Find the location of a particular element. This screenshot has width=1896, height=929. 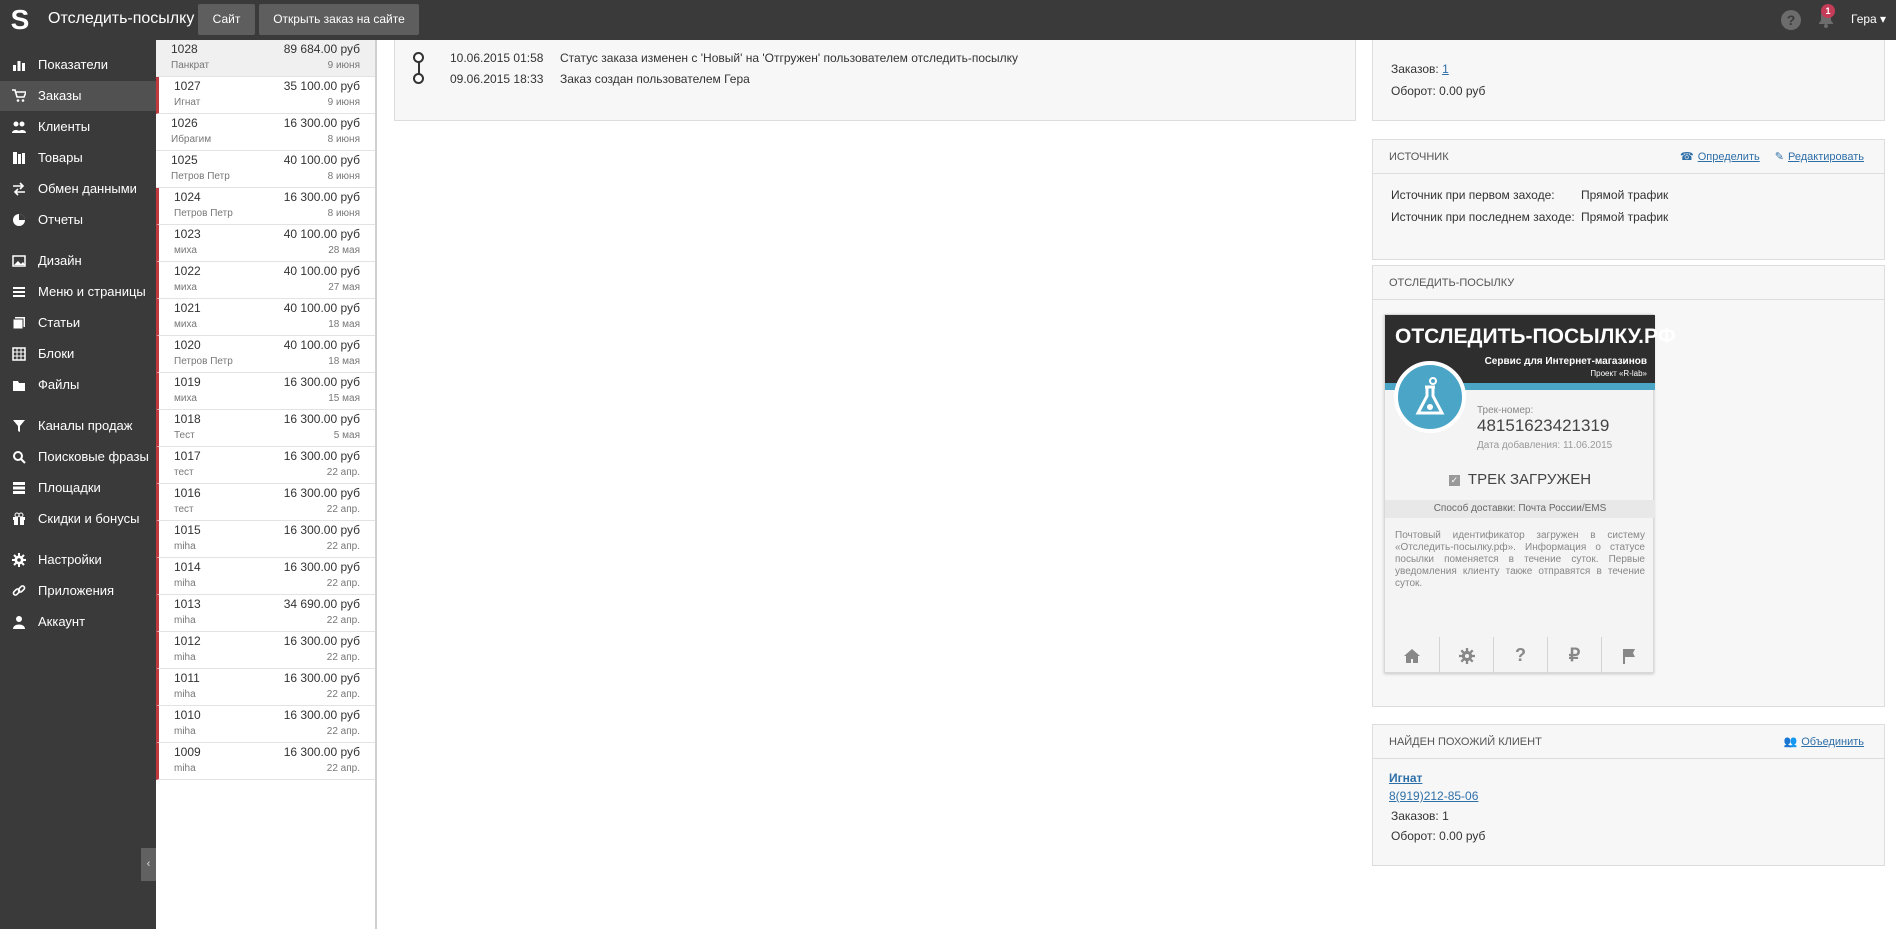

order-date: 9 июня is located at coordinates (343, 102).